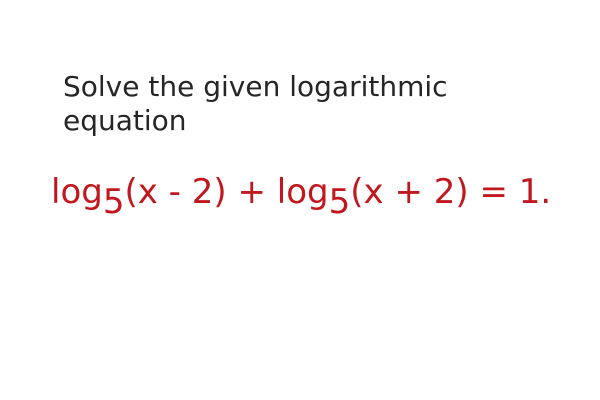 The image size is (600, 400). What do you see at coordinates (255, 86) in the screenshot?
I see `prompt-line-1: Solve the given logarithmic` at bounding box center [255, 86].